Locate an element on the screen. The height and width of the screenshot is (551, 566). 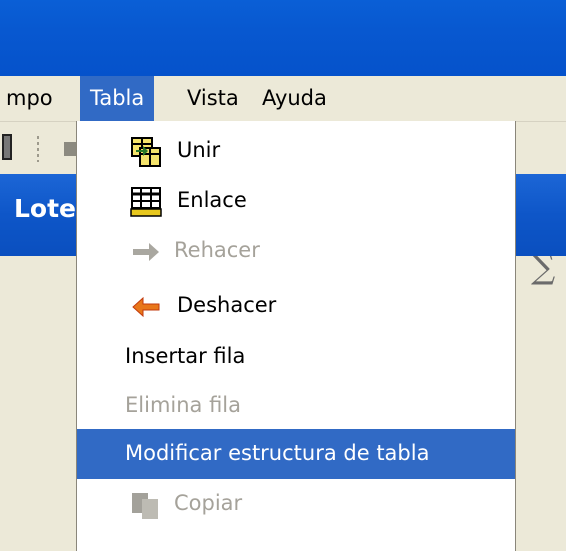
toolbar-partial-icons is located at coordinates (38, 148).